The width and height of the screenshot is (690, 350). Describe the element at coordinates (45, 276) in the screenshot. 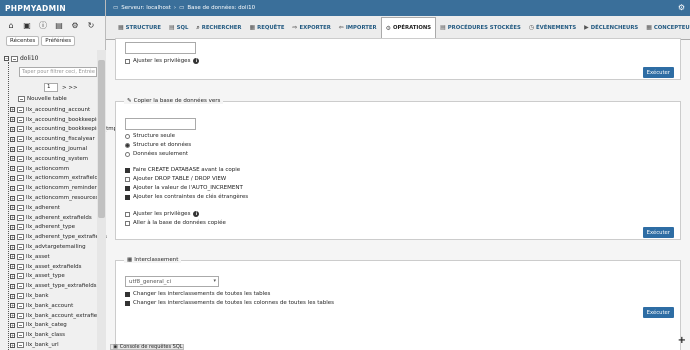

I see `table-name: llx_asset_type` at that location.